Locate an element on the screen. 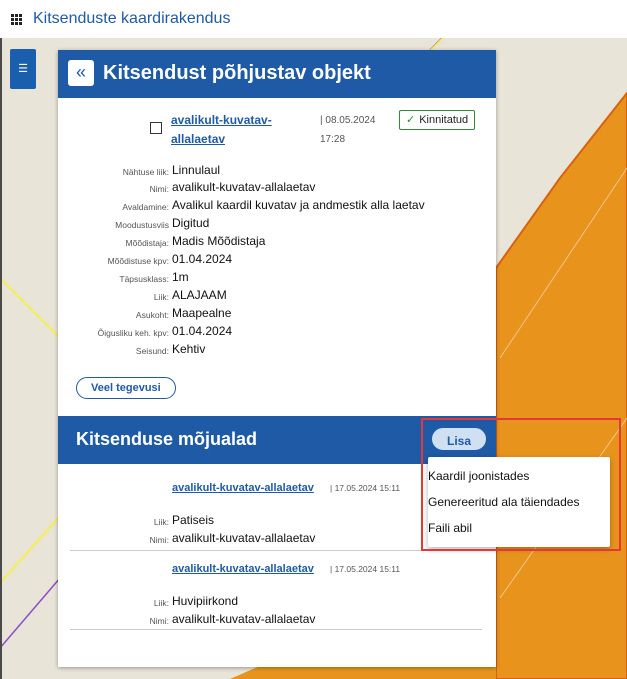 The width and height of the screenshot is (627, 679). menu-item-label: Genereeritud ala täiendades is located at coordinates (504, 502).